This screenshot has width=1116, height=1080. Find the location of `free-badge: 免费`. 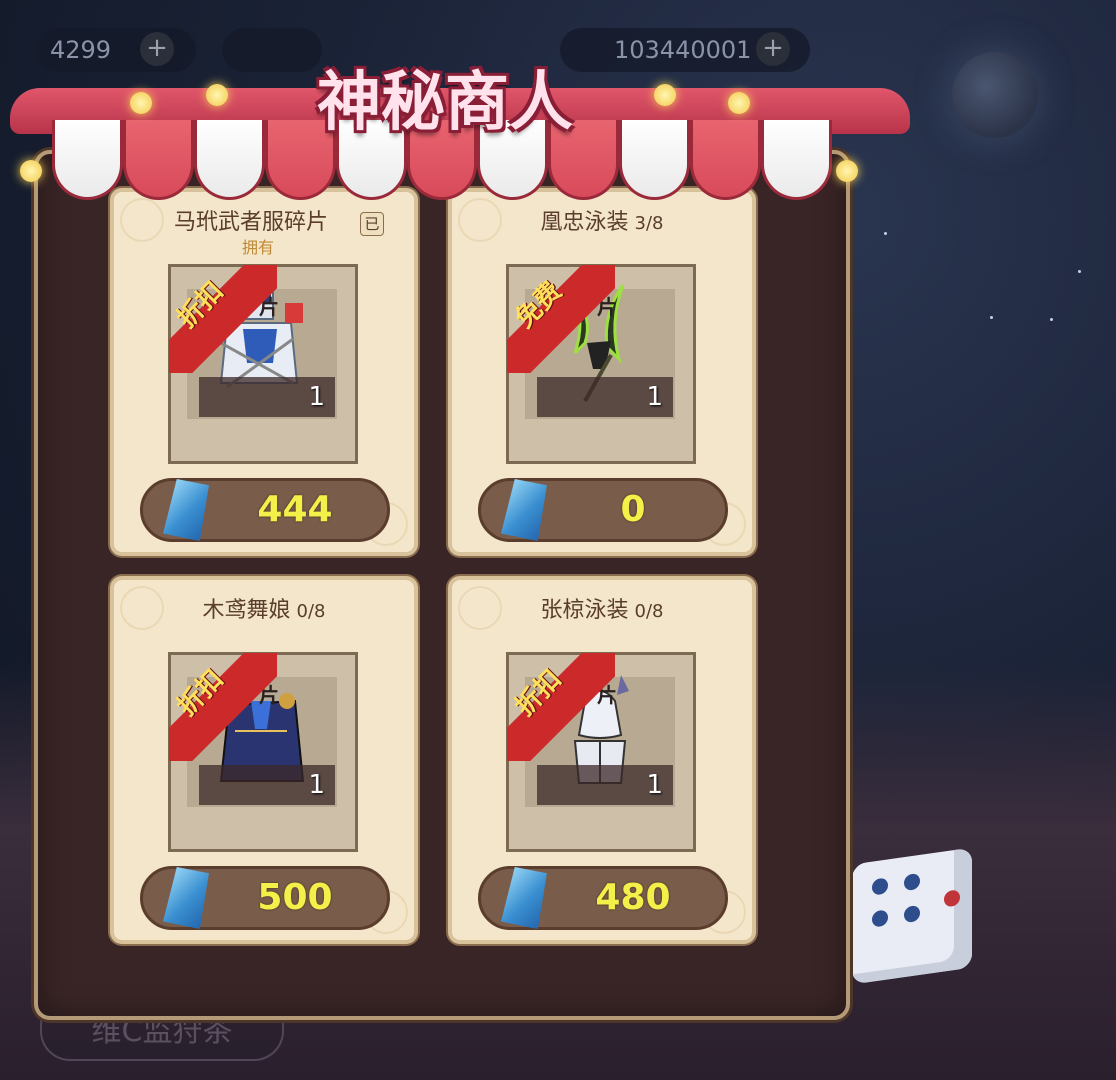

free-badge: 免费 is located at coordinates (561, 319).